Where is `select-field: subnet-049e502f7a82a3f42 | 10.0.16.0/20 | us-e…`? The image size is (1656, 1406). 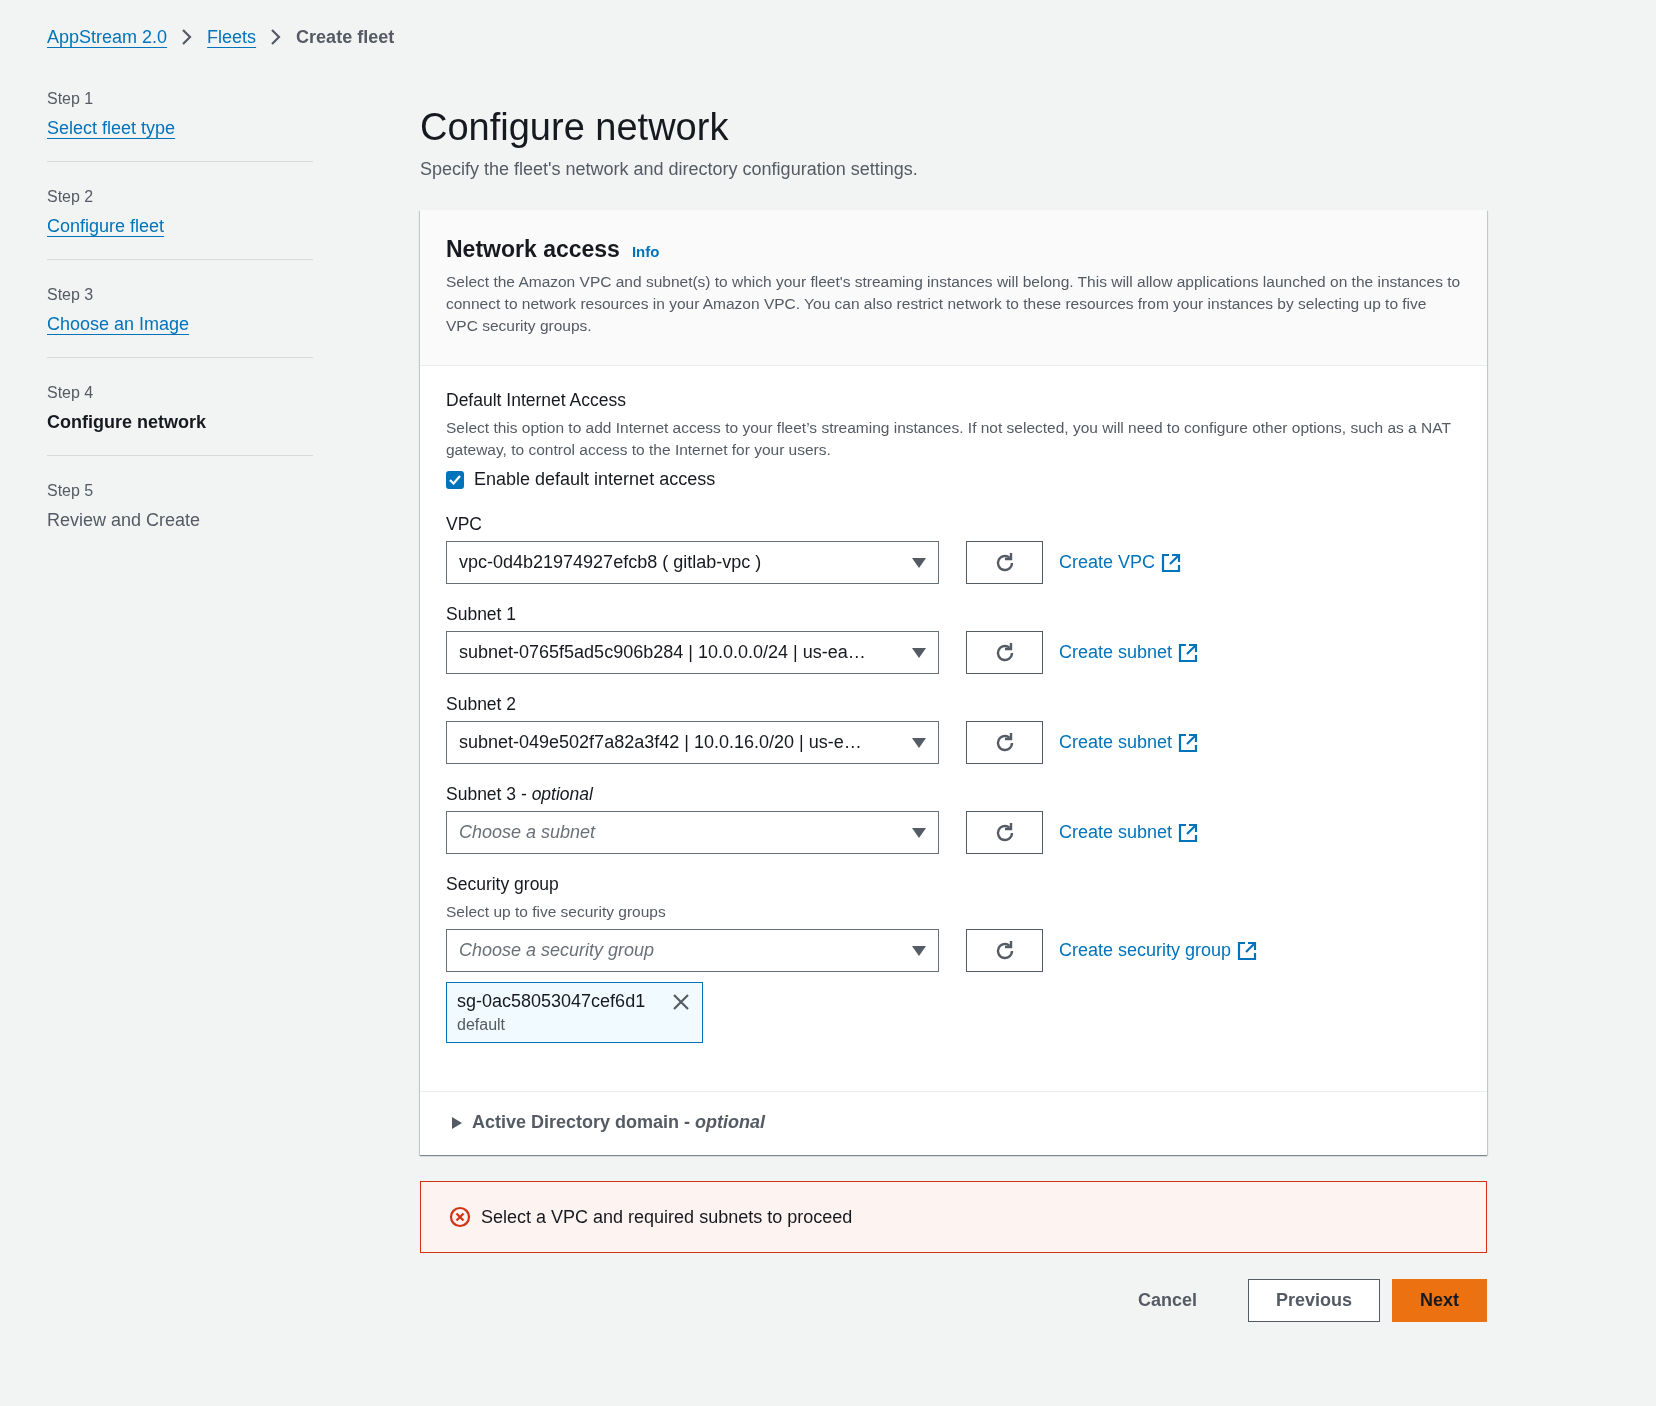 select-field: subnet-049e502f7a82a3f42 | 10.0.16.0/20 | us-e… is located at coordinates (692, 742).